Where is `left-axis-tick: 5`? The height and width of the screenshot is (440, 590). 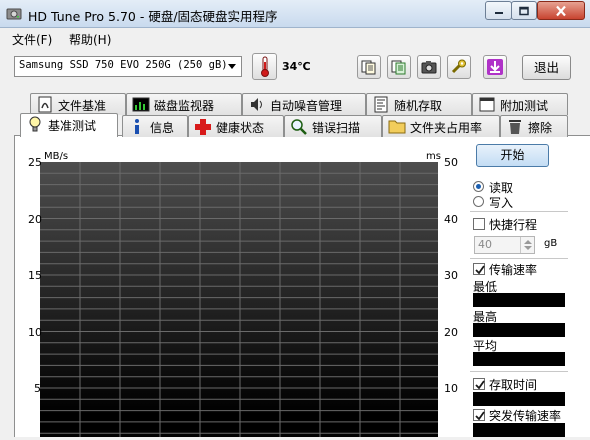 left-axis-tick: 5 is located at coordinates (37, 388).